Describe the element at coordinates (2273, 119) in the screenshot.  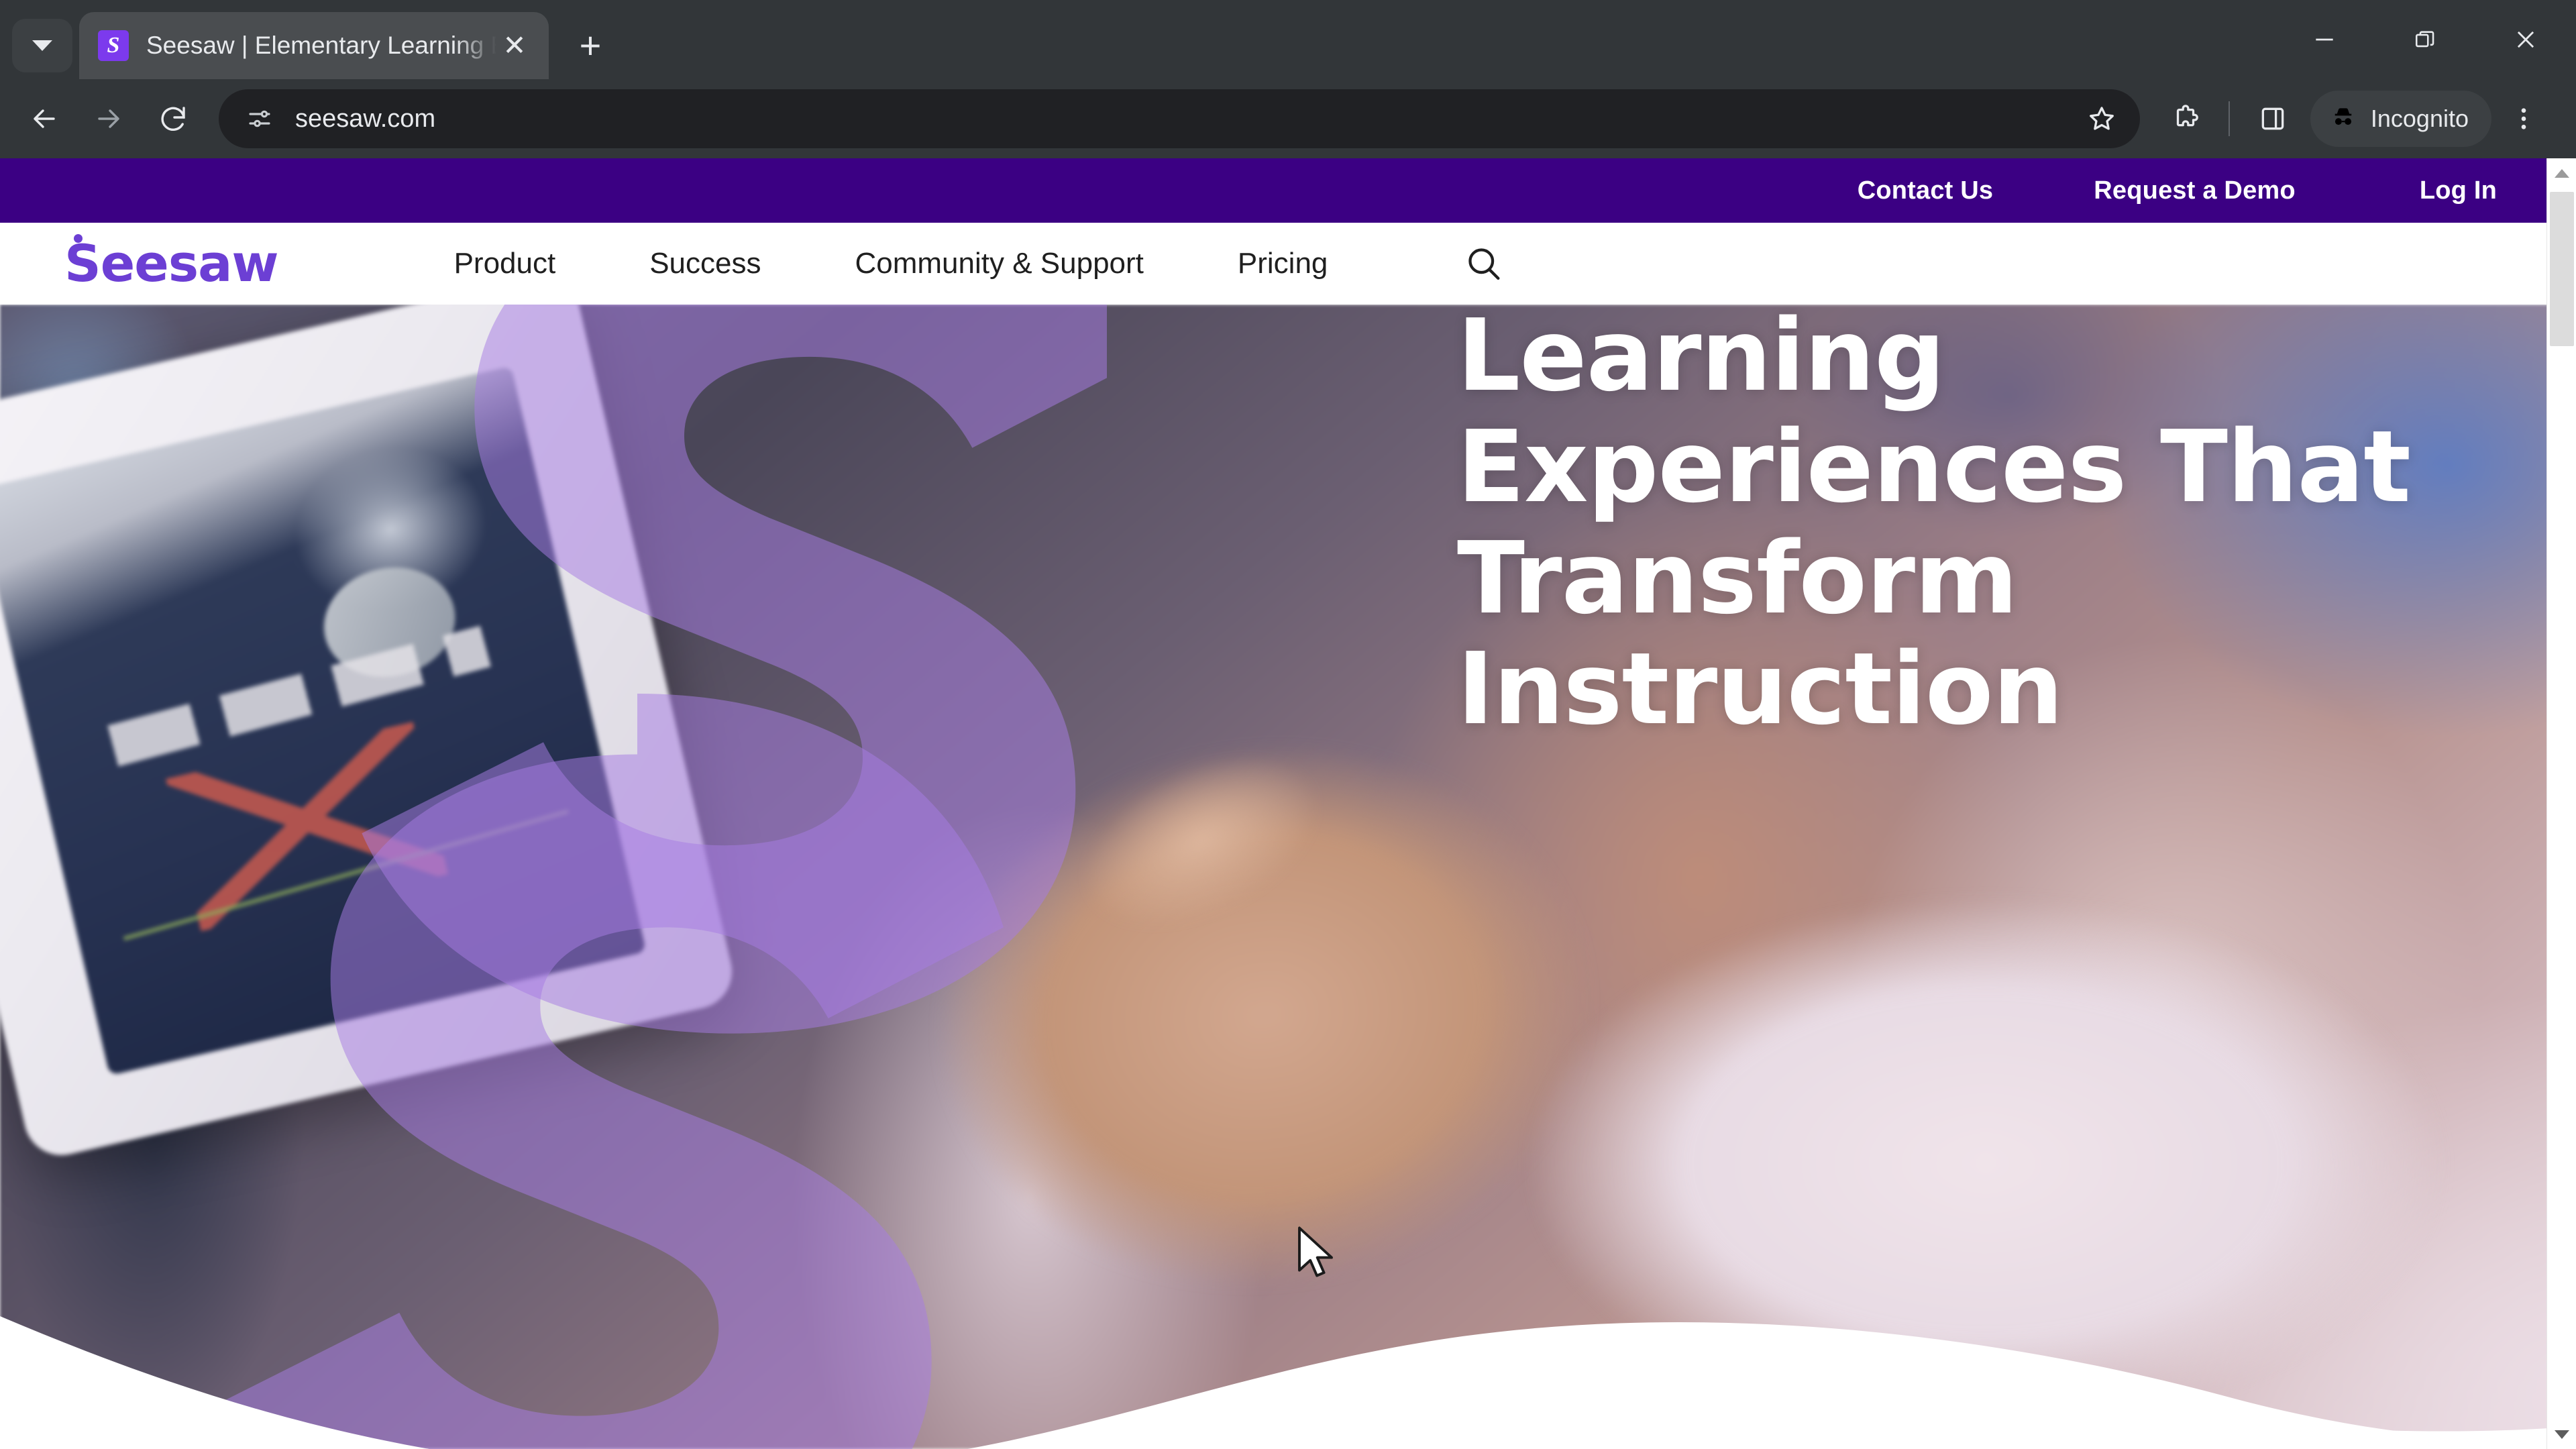
I see `side-panel-icon` at that location.